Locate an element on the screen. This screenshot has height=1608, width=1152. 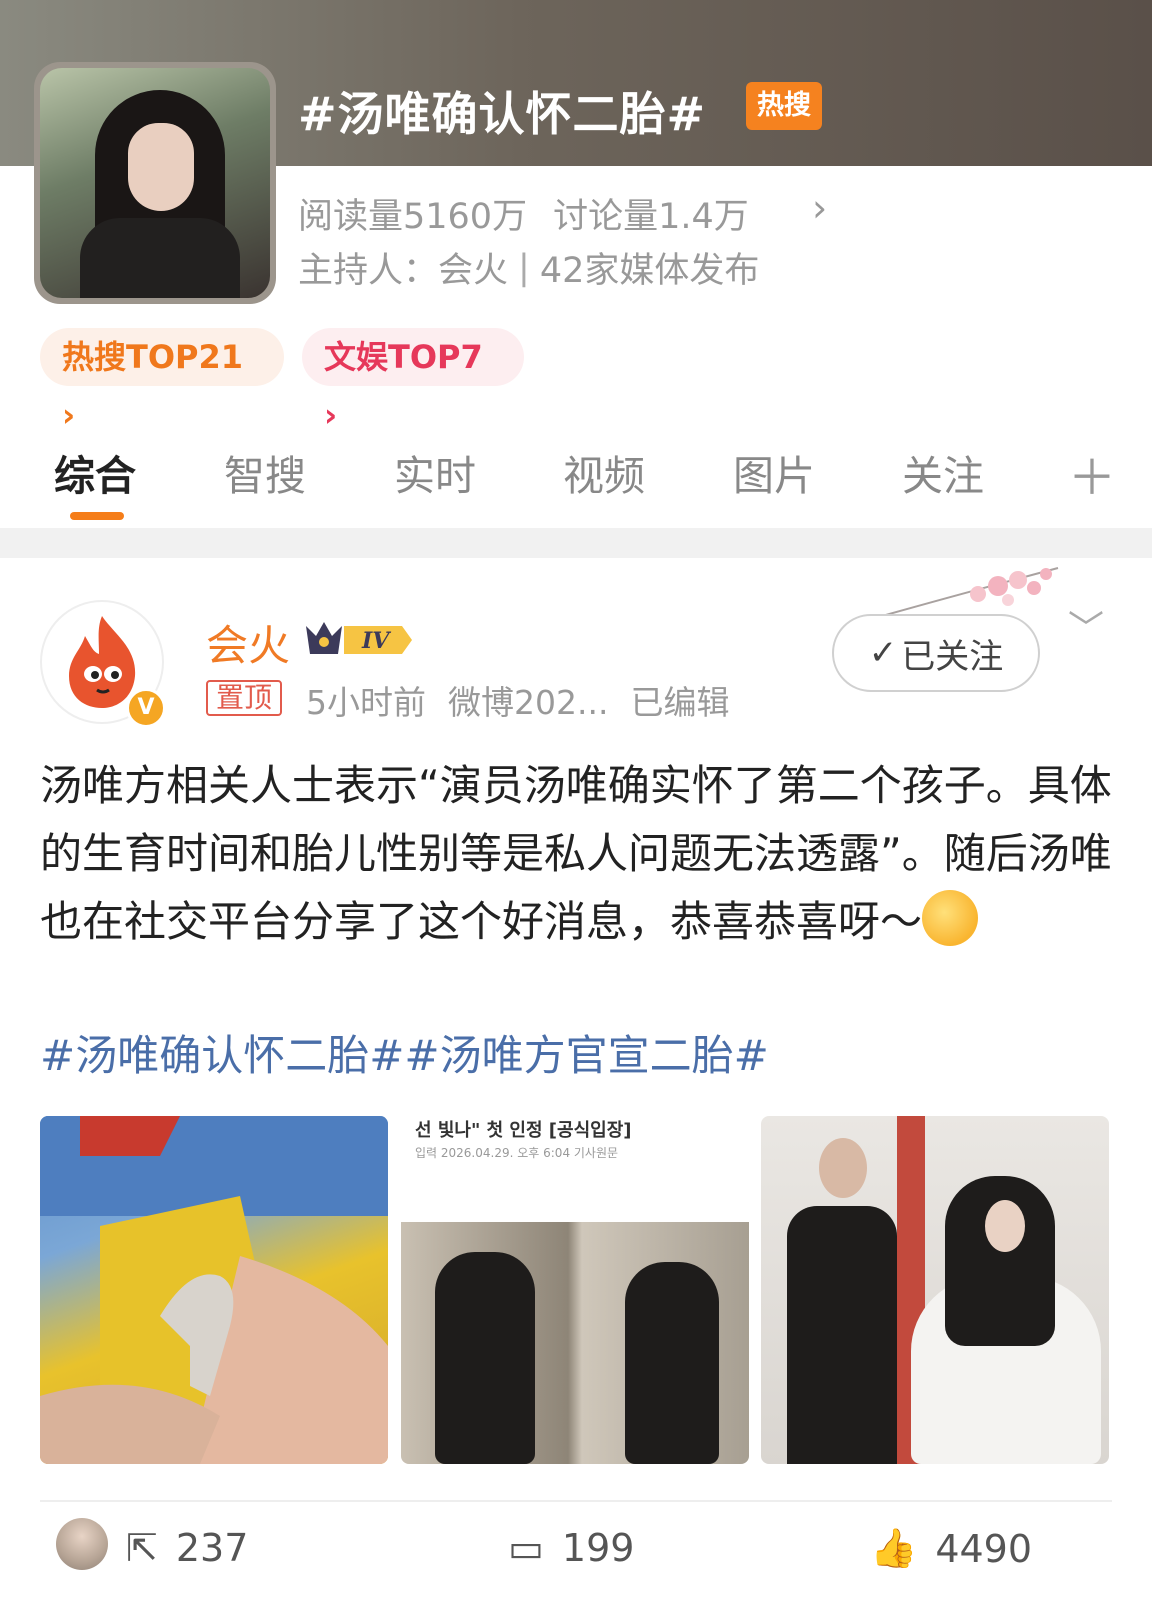
tab-smart-search: 智搜 is located at coordinates (265, 472).